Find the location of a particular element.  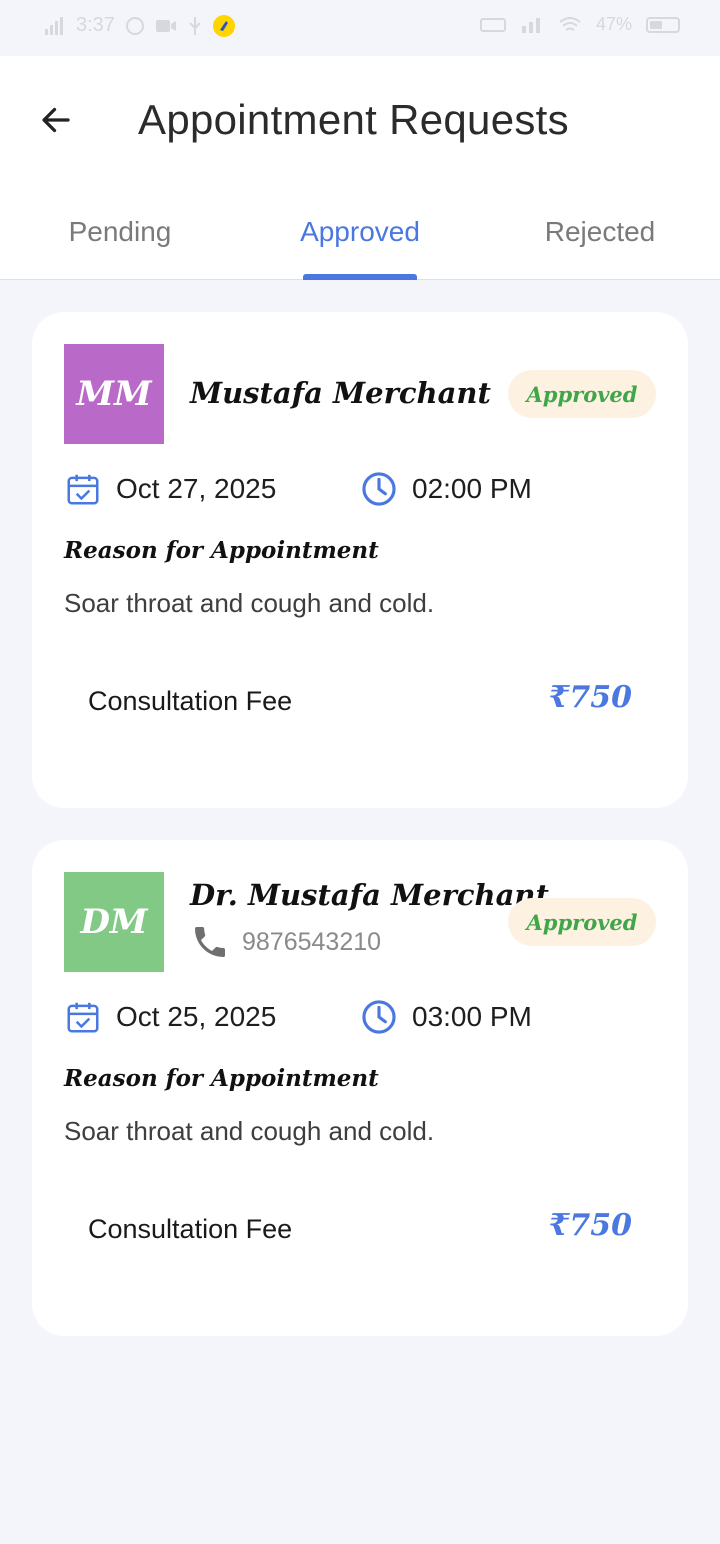

time-item: 02:00 PM is located at coordinates (446, 489).